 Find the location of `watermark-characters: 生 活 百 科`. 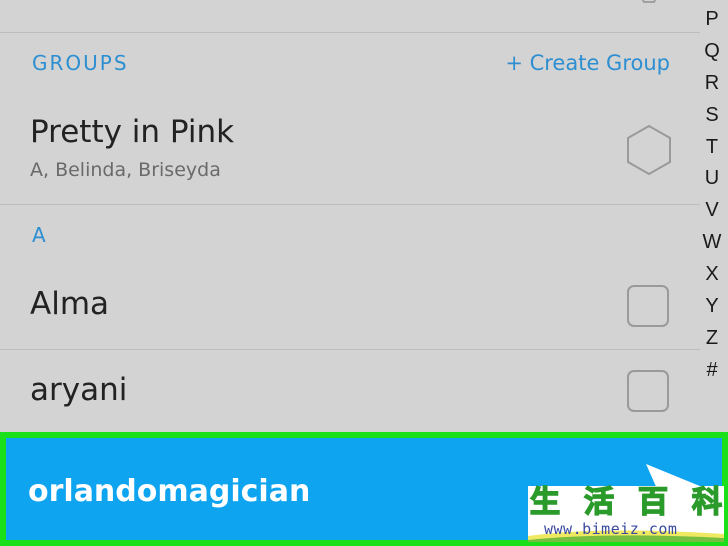

watermark-characters: 生 活 百 科 is located at coordinates (626, 503).